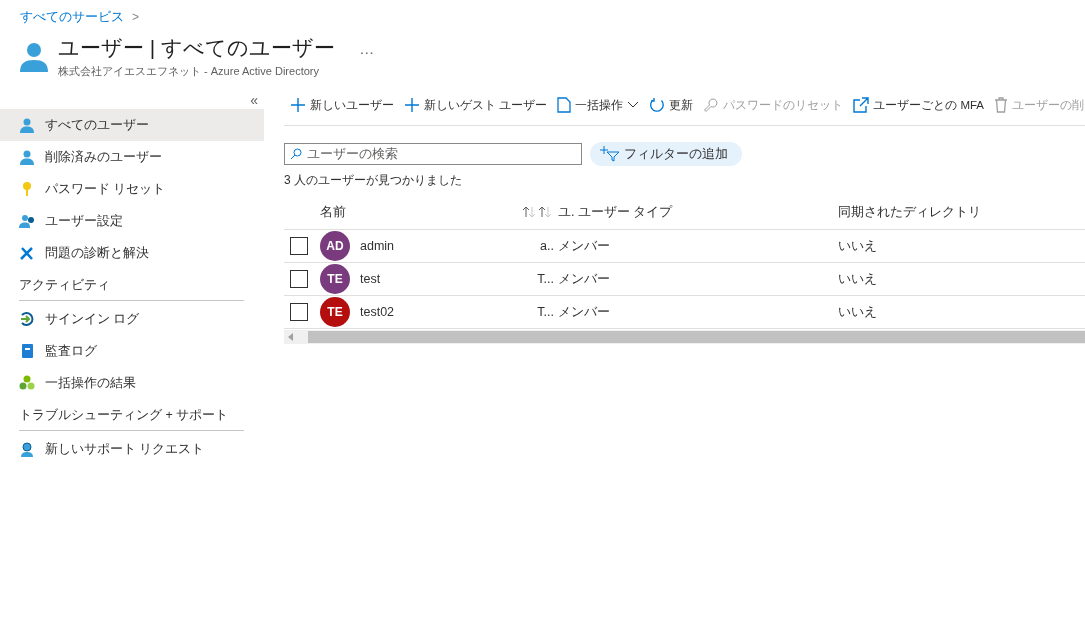  I want to click on toolbar-button: ユーザーごとの MFA, so click(919, 105).